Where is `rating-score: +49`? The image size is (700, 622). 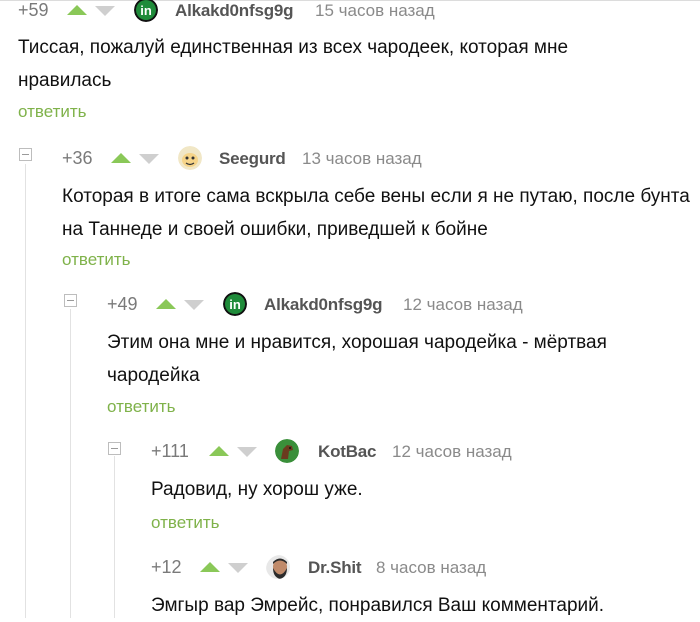 rating-score: +49 is located at coordinates (122, 304).